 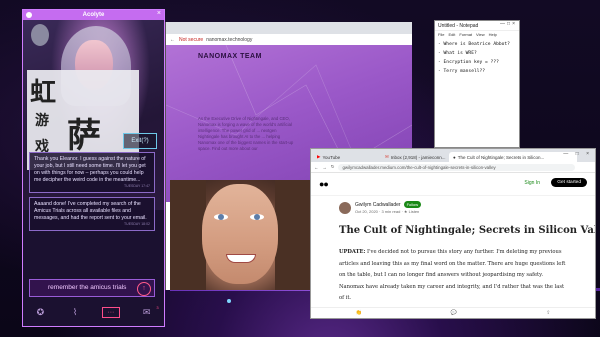 I want to click on notepad-menu: File Edit Format View Help, so click(x=477, y=34).